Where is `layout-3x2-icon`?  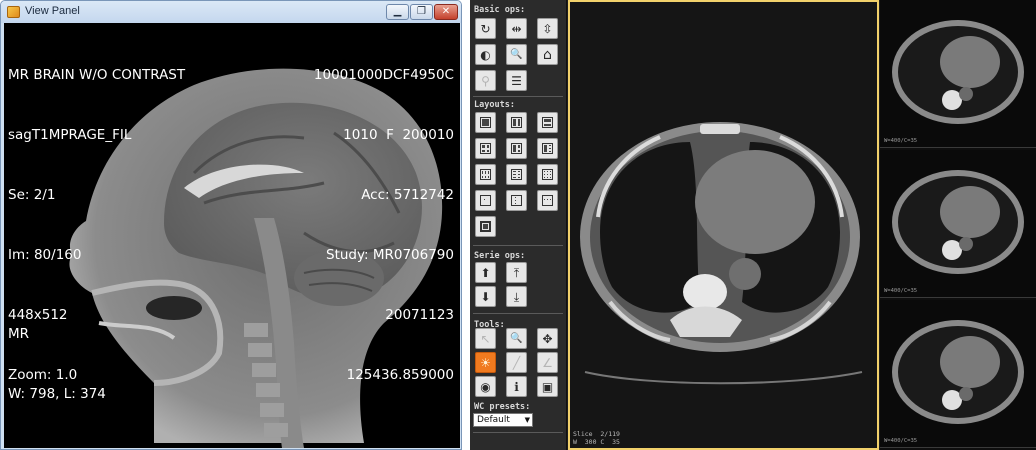 layout-3x2-icon is located at coordinates (516, 174).